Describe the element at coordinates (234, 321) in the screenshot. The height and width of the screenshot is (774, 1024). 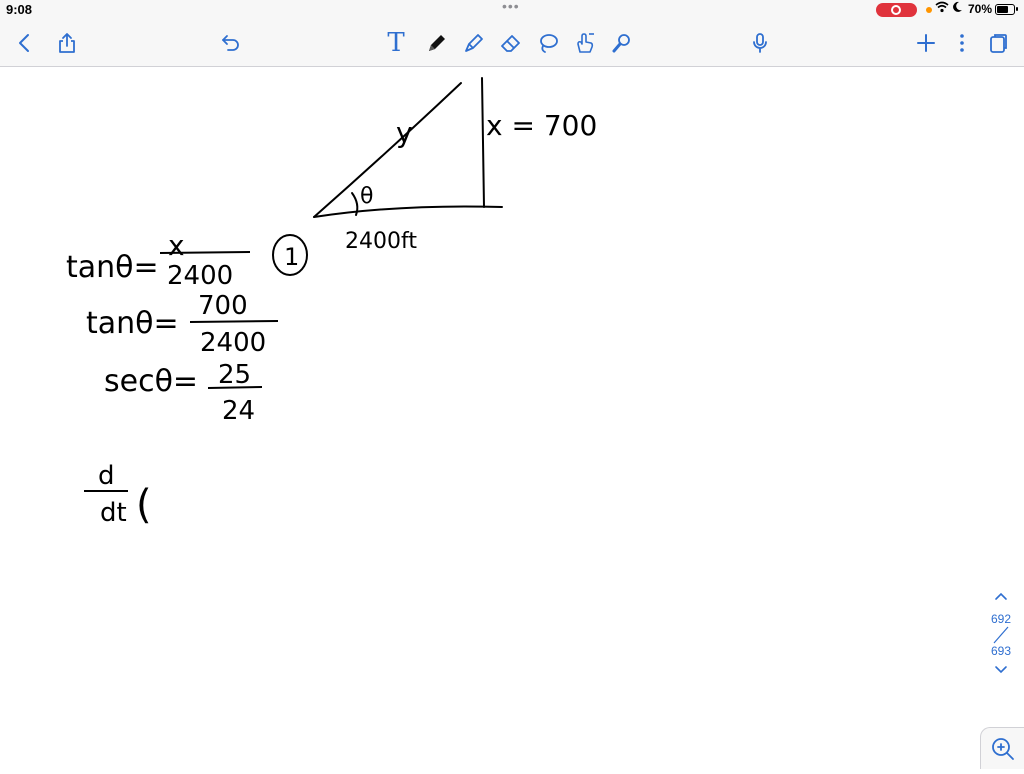
I see `eq2-fraction-bar` at that location.